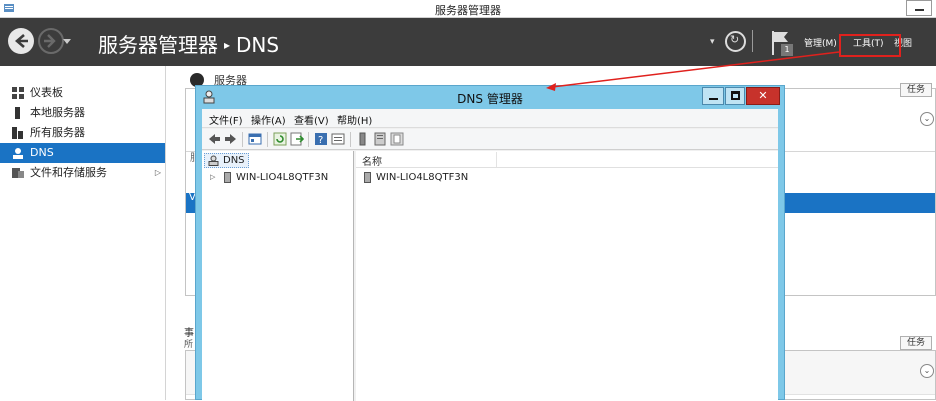 The image size is (936, 401). What do you see at coordinates (68, 172) in the screenshot?
I see `sidebar-item-label: 文件和存储服务` at bounding box center [68, 172].